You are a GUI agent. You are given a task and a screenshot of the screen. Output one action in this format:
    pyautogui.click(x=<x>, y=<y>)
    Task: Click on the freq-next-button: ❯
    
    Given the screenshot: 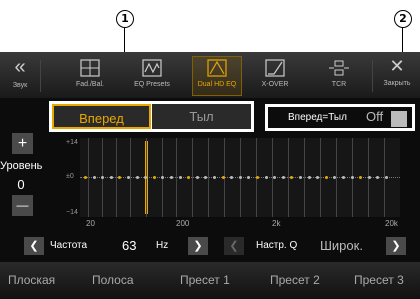 What is the action you would take?
    pyautogui.click(x=198, y=246)
    